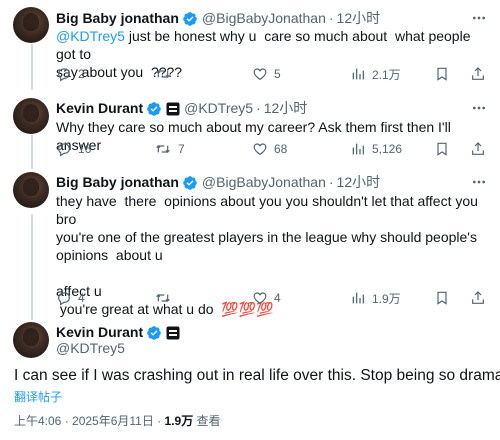 This screenshot has width=500, height=440. I want to click on views-button: 2.1万, so click(375, 74).